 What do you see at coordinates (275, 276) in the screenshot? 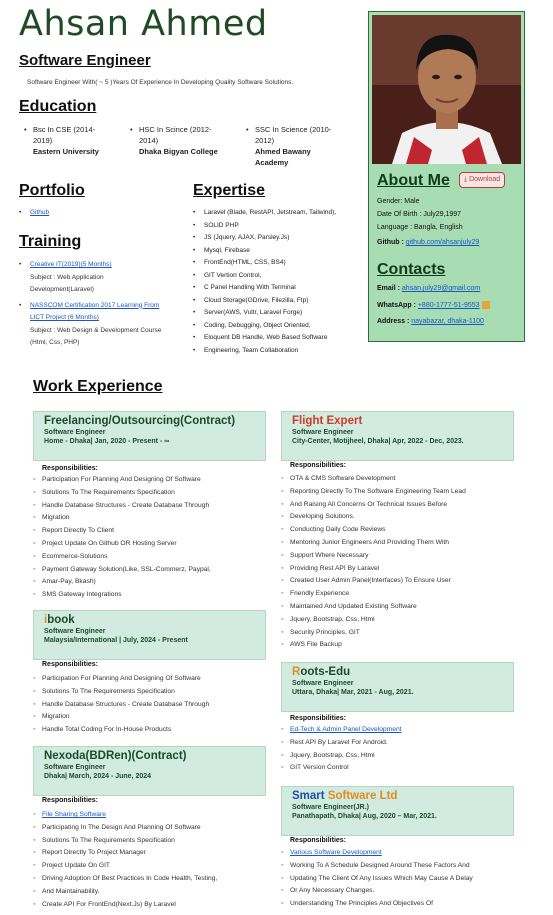
I see `expertise-item: GIT Vertion Control,` at bounding box center [275, 276].